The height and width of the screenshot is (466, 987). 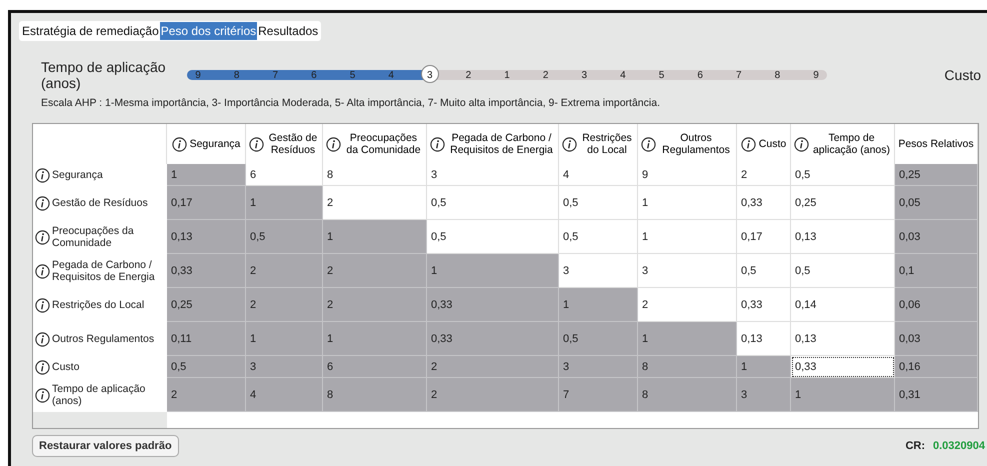 I want to click on reset-button: Restaurar valores padrão, so click(x=105, y=446).